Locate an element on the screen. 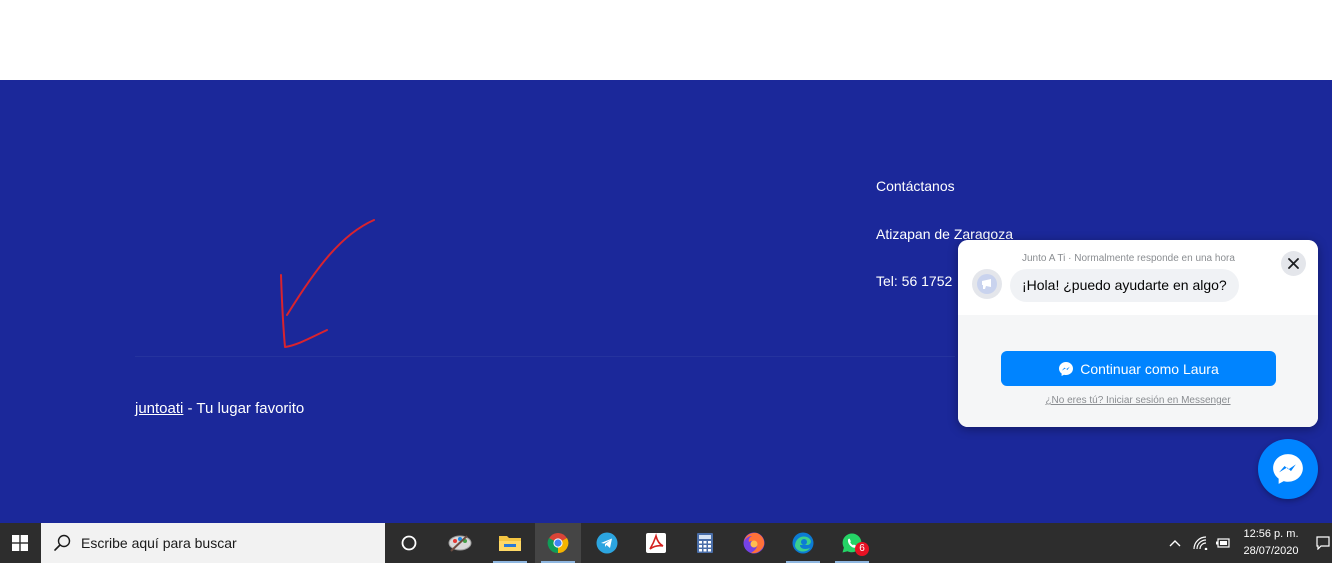 The width and height of the screenshot is (1332, 563). notification-badge: 6 is located at coordinates (862, 549).